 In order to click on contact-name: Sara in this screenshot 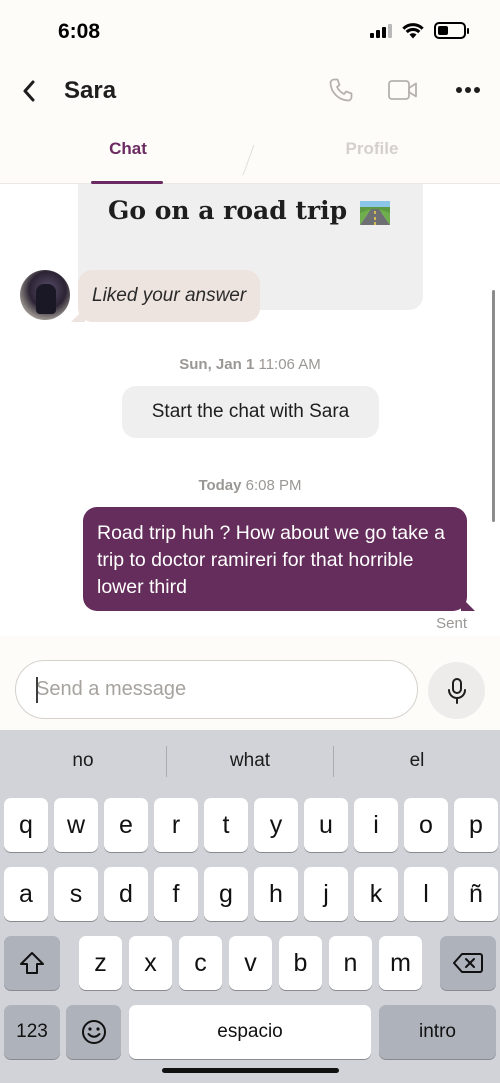, I will do `click(90, 91)`.